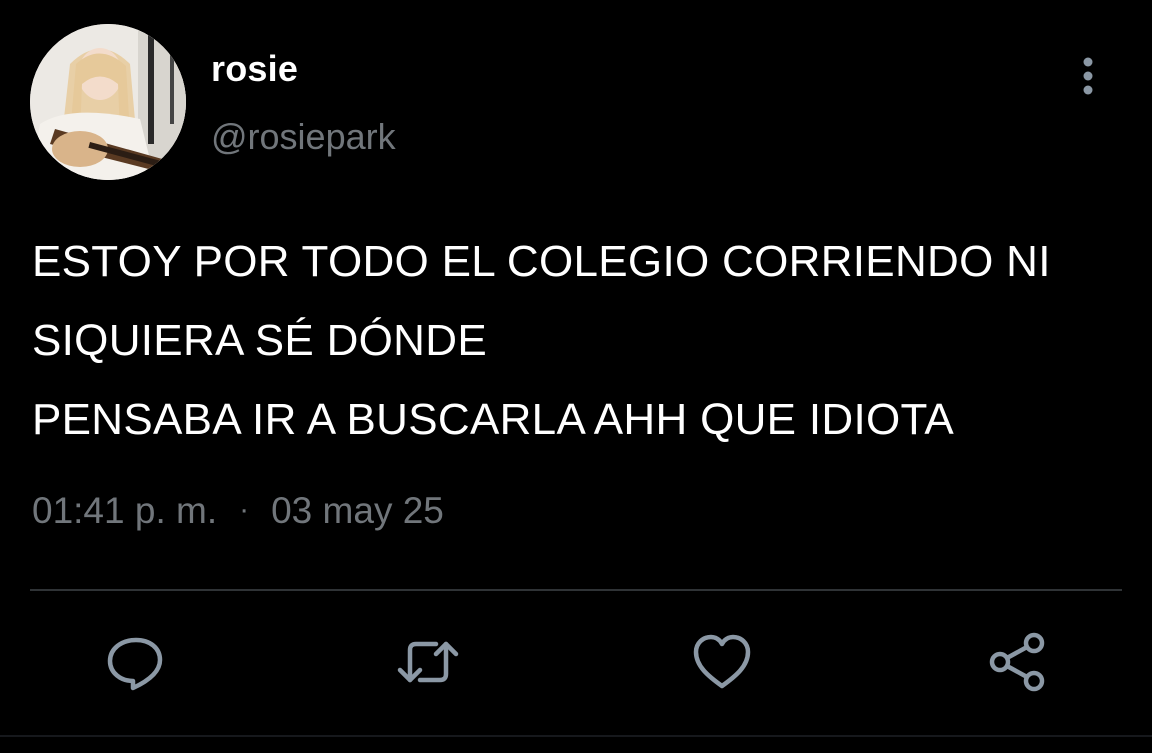 This screenshot has height=753, width=1152. What do you see at coordinates (259, 340) in the screenshot?
I see `tweet-text-line: SIQUIERA SÉ DÓNDE` at bounding box center [259, 340].